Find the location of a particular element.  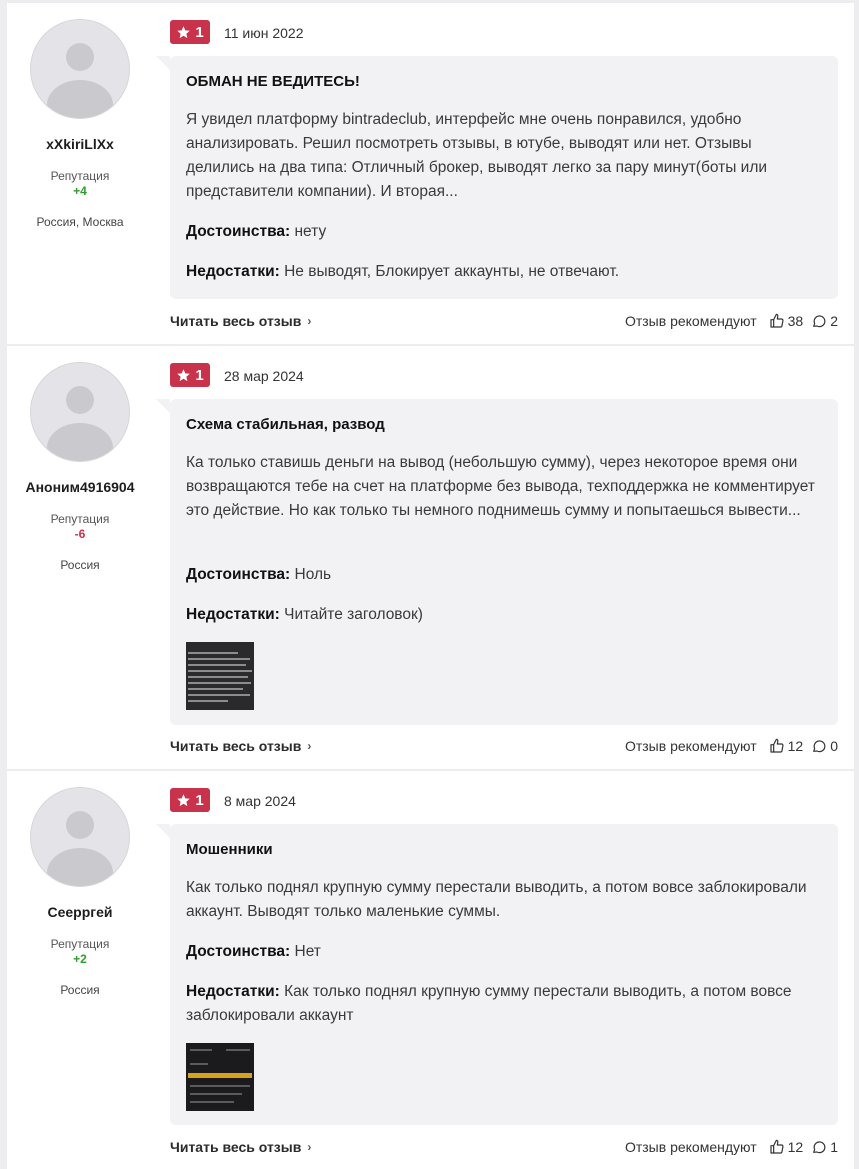

review-actions: Отзыв рекомендуют 12 0 is located at coordinates (731, 746).